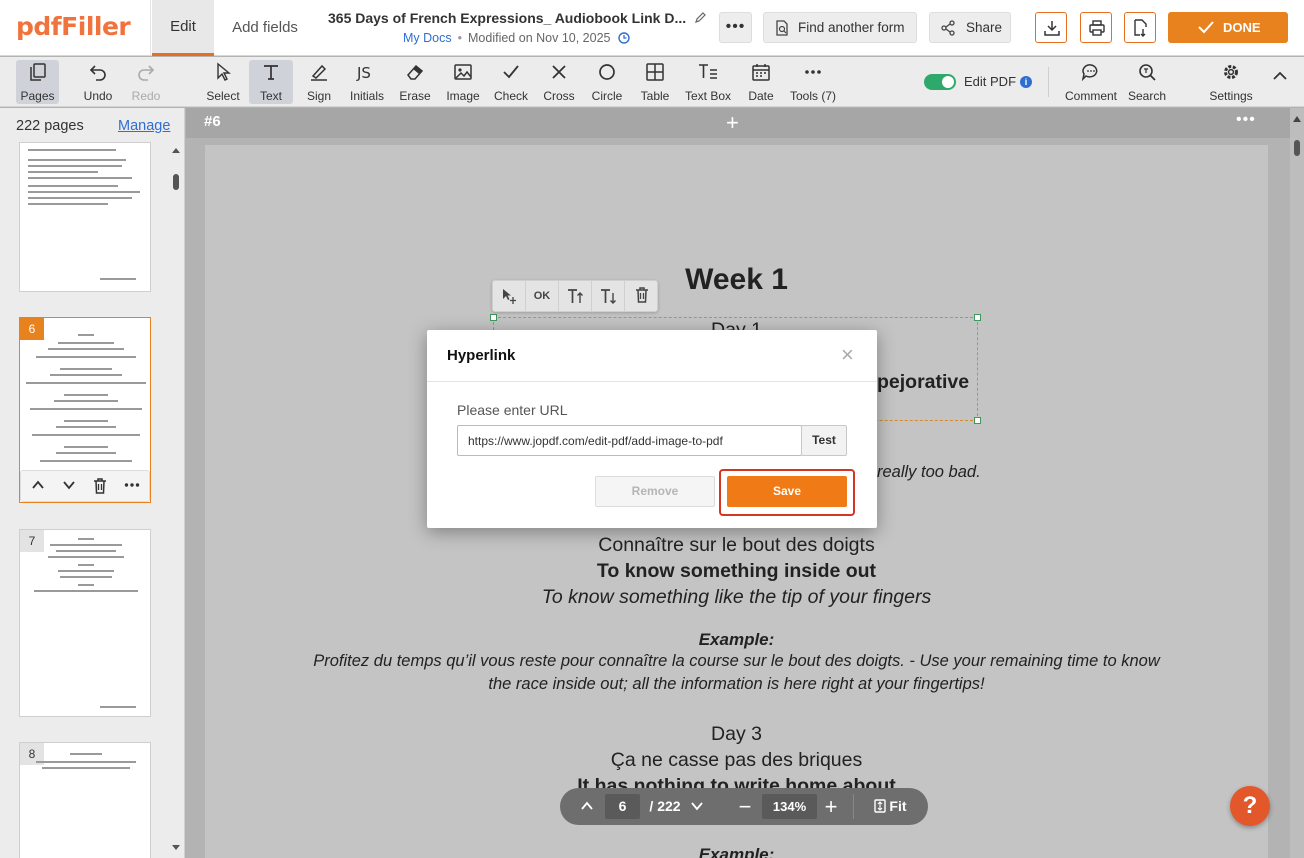 This screenshot has height=858, width=1304. I want to click on decrease-font-button, so click(608, 296).